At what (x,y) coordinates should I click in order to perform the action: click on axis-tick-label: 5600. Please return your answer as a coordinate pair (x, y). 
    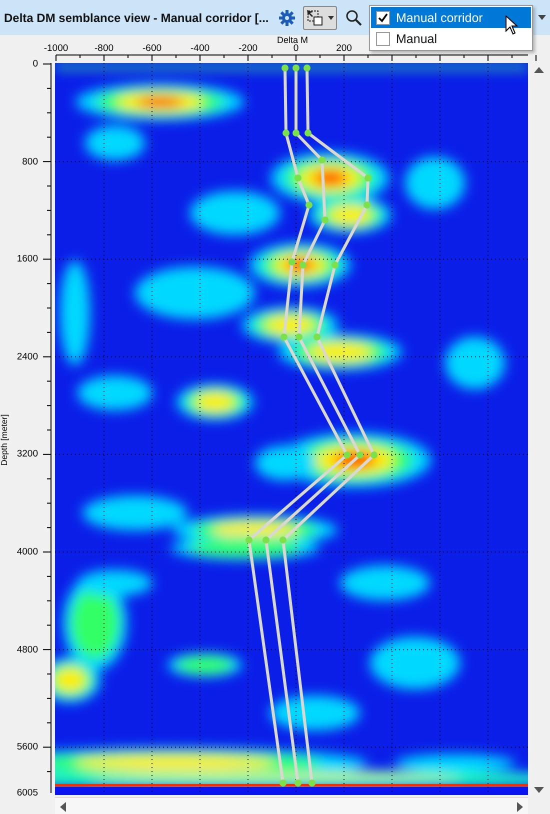
    Looking at the image, I should click on (27, 747).